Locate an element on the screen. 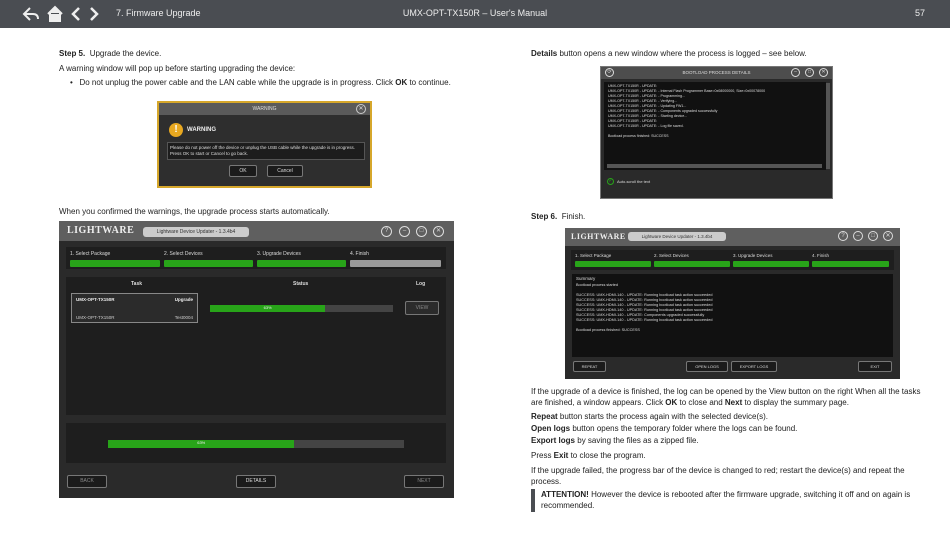  repeat-term: Repeat is located at coordinates (544, 416).